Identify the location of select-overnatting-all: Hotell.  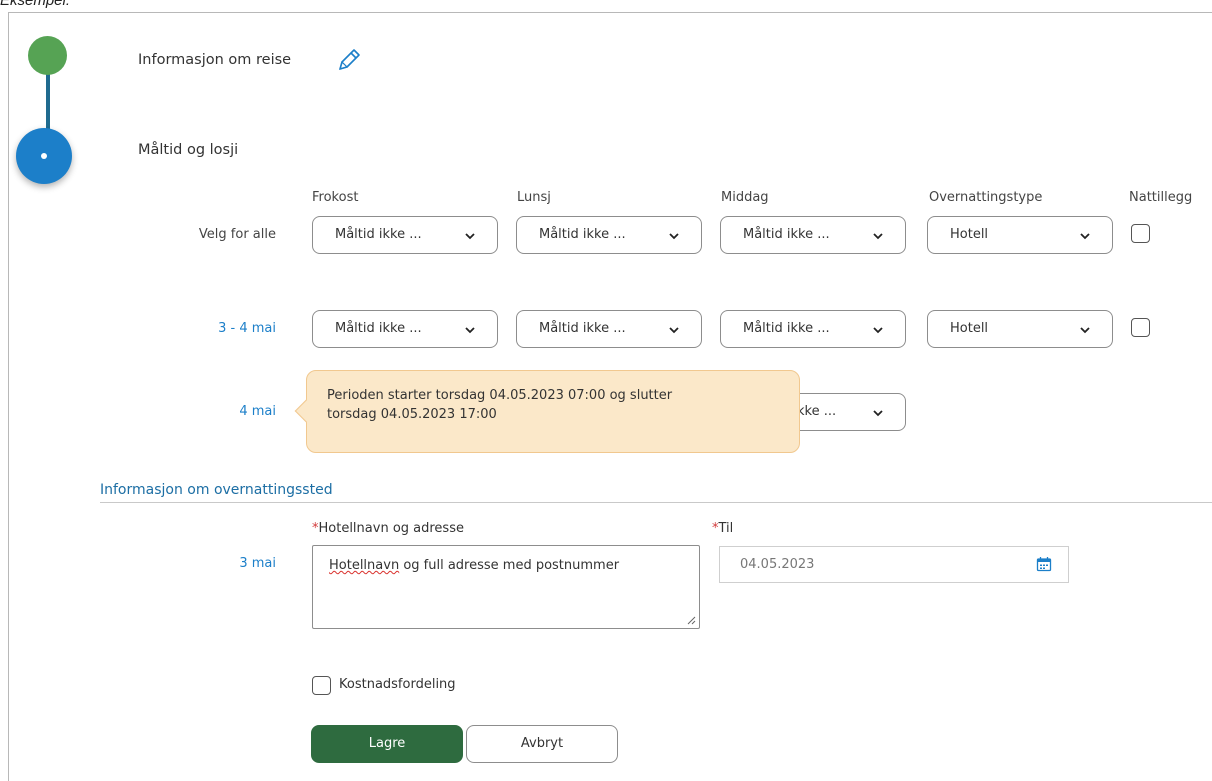
(1020, 235).